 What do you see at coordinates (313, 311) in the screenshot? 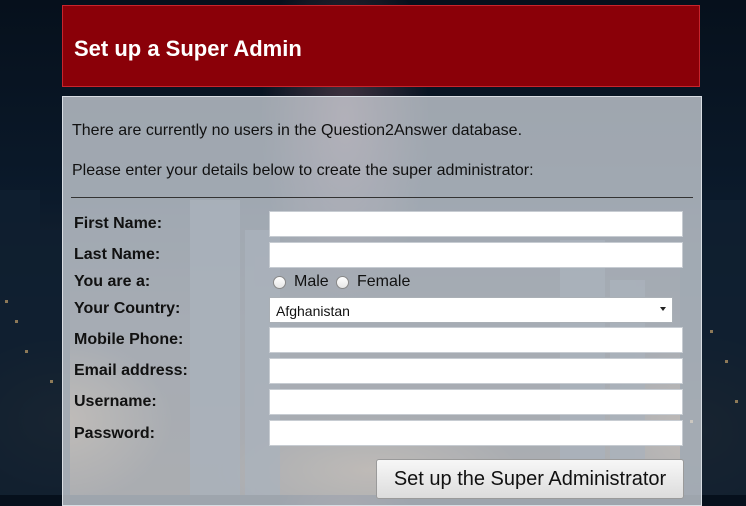
I see `country-select-value: Afghanistan` at bounding box center [313, 311].